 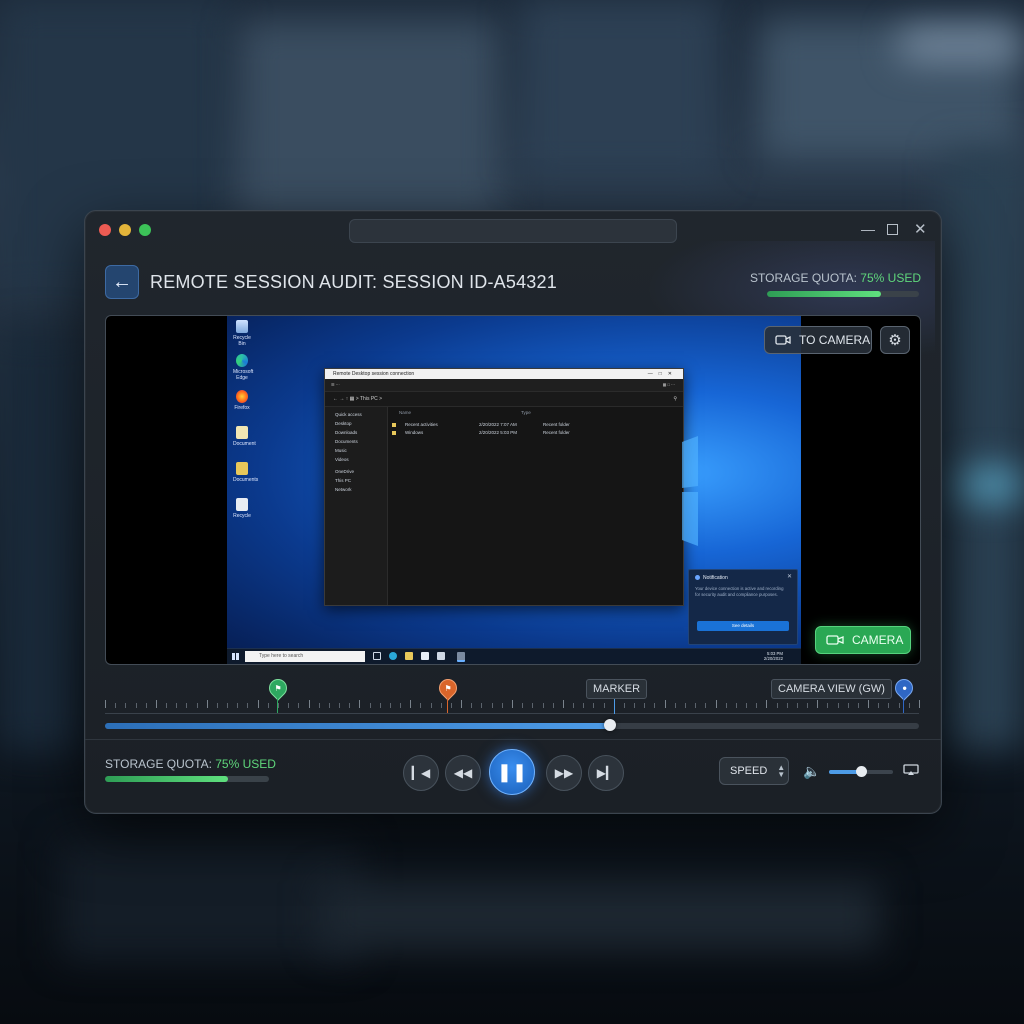 I want to click on explorer-sidebar-item: Downloads, so click(x=356, y=432).